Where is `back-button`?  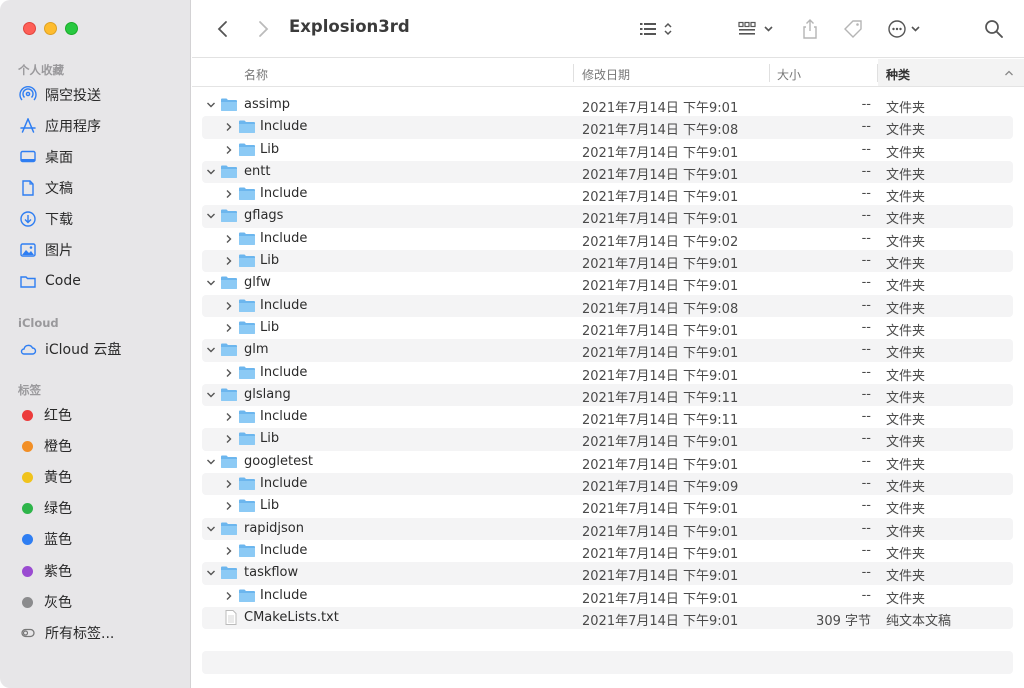
back-button is located at coordinates (223, 29).